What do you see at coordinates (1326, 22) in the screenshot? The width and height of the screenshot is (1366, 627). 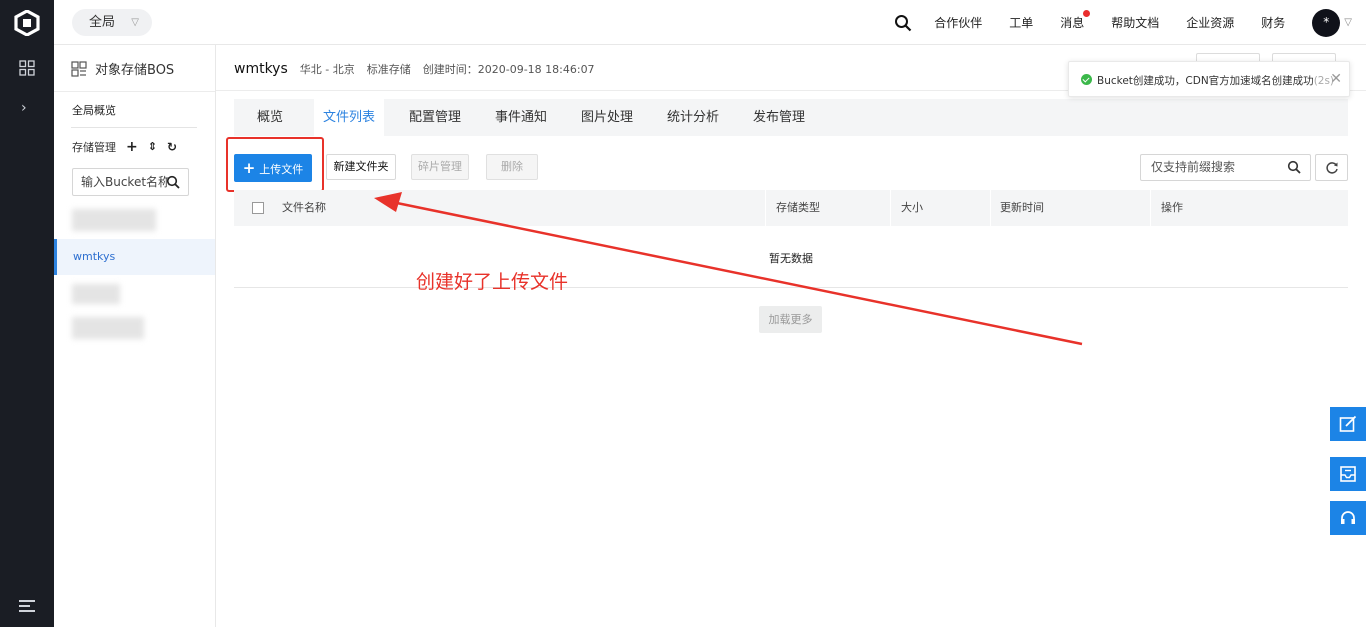 I see `avatar: *` at bounding box center [1326, 22].